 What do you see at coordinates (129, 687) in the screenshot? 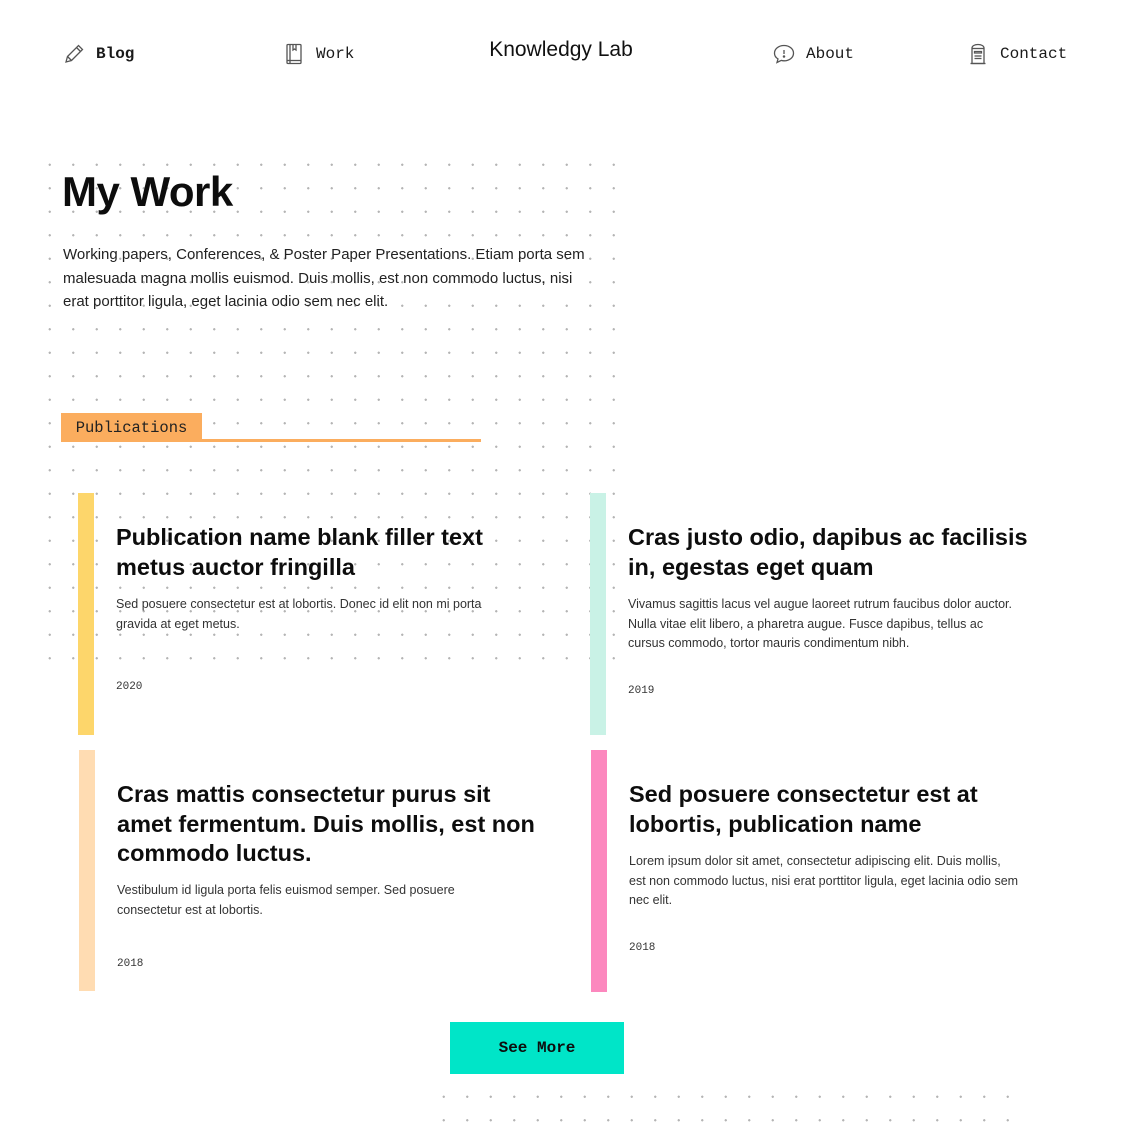
I see `publication-year: 2020` at bounding box center [129, 687].